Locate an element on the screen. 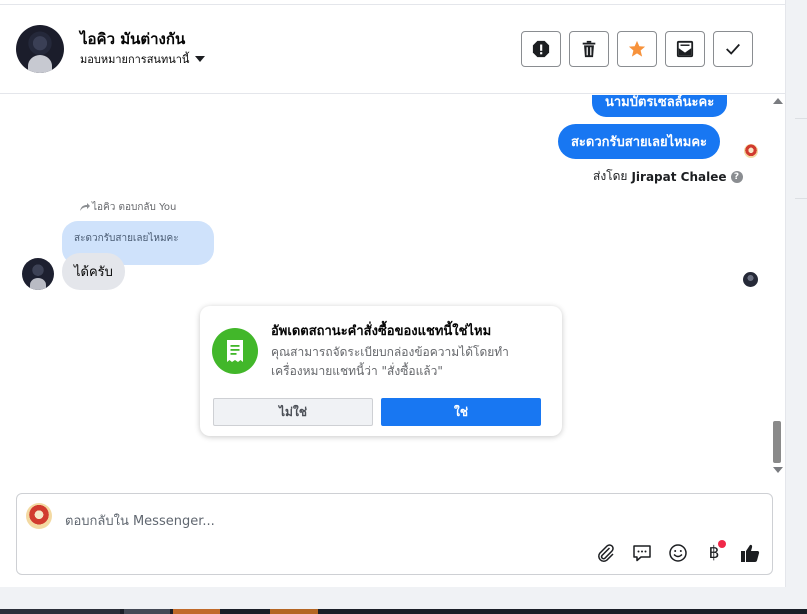 The image size is (807, 614). saved-replies-icon is located at coordinates (642, 553).